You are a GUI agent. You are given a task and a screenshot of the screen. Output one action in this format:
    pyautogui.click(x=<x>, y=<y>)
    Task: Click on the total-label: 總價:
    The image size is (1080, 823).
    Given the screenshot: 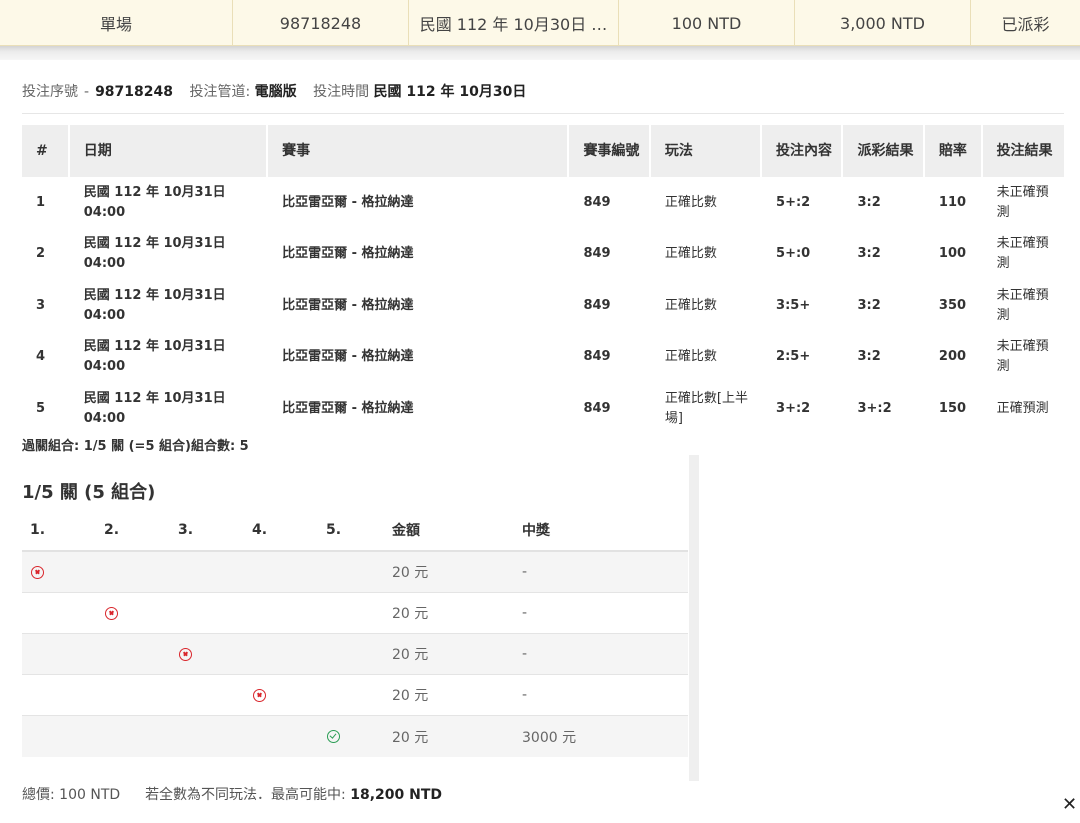 What is the action you would take?
    pyautogui.click(x=38, y=795)
    